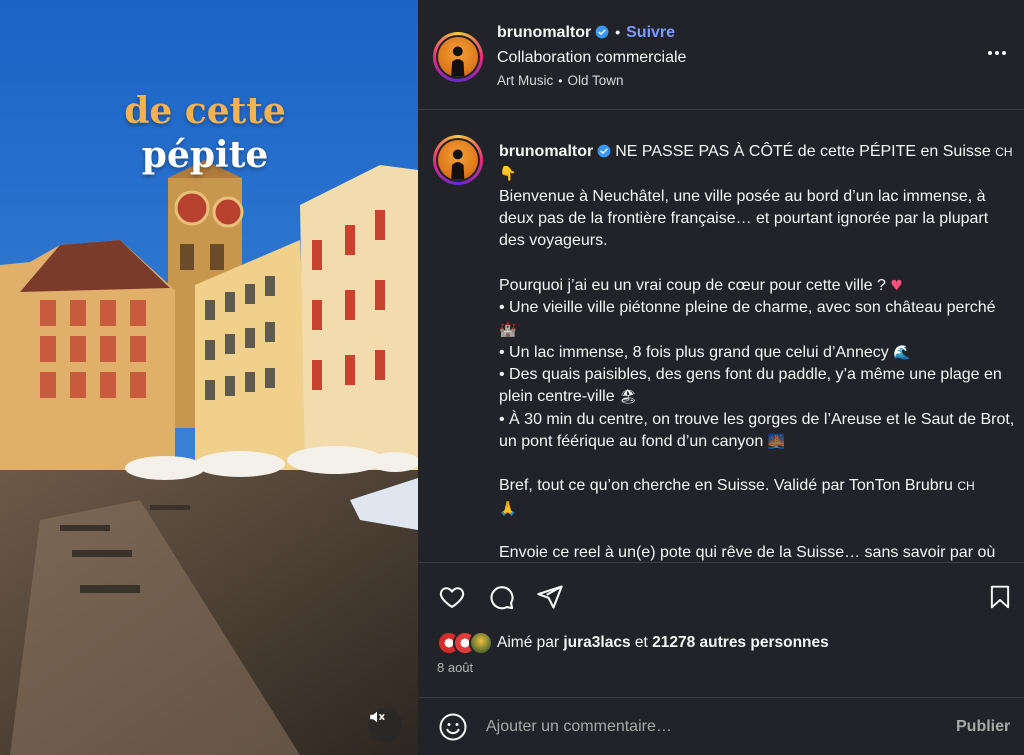 Image resolution: width=1024 pixels, height=755 pixels. I want to click on bookmark-icon, so click(1000, 597).